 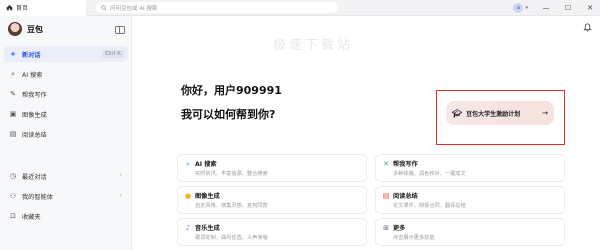 I want to click on sidebar-item-writing: ✎ 帮我写作, so click(x=66, y=94).